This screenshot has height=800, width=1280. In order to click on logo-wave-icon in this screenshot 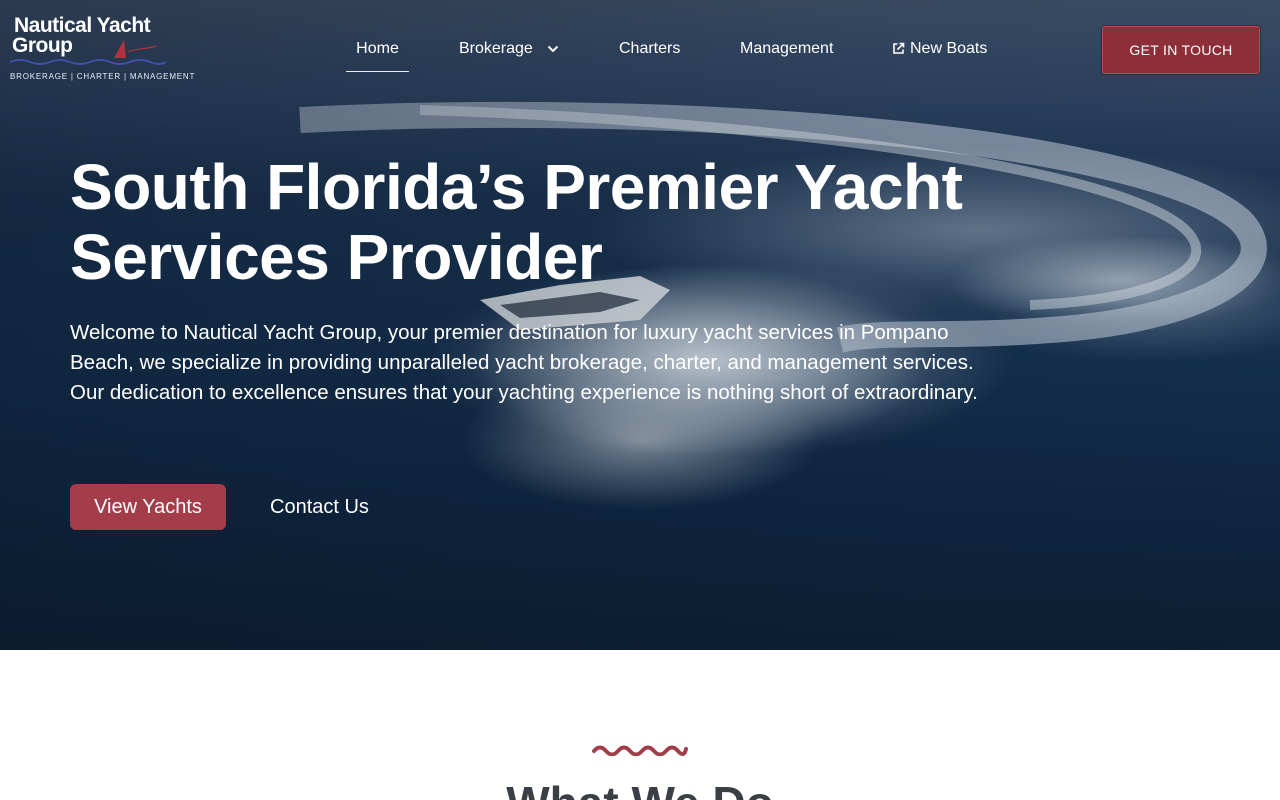, I will do `click(88, 62)`.